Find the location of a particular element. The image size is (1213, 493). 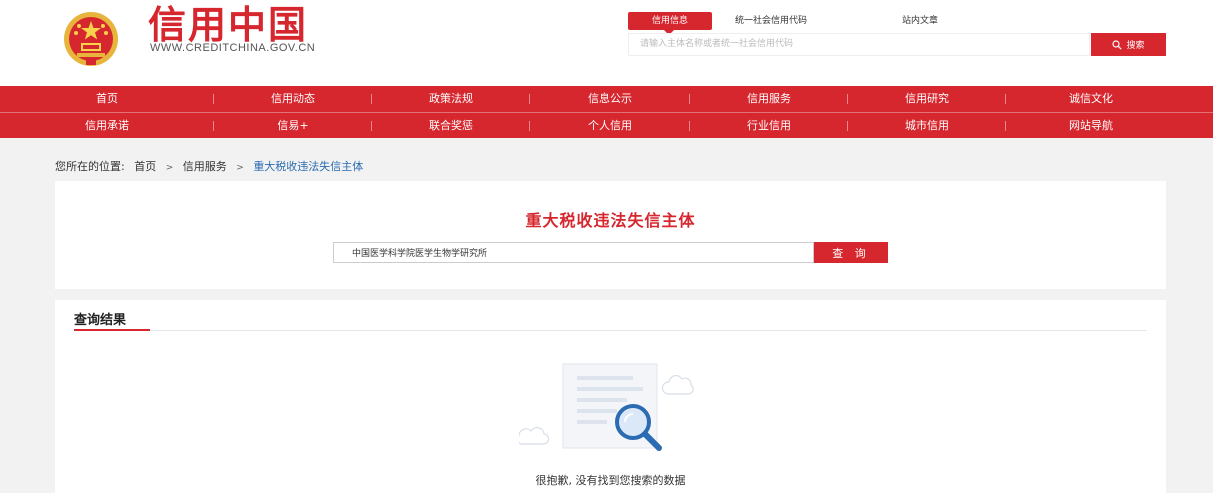

header-search-button-label: 搜索 is located at coordinates (1135, 46).